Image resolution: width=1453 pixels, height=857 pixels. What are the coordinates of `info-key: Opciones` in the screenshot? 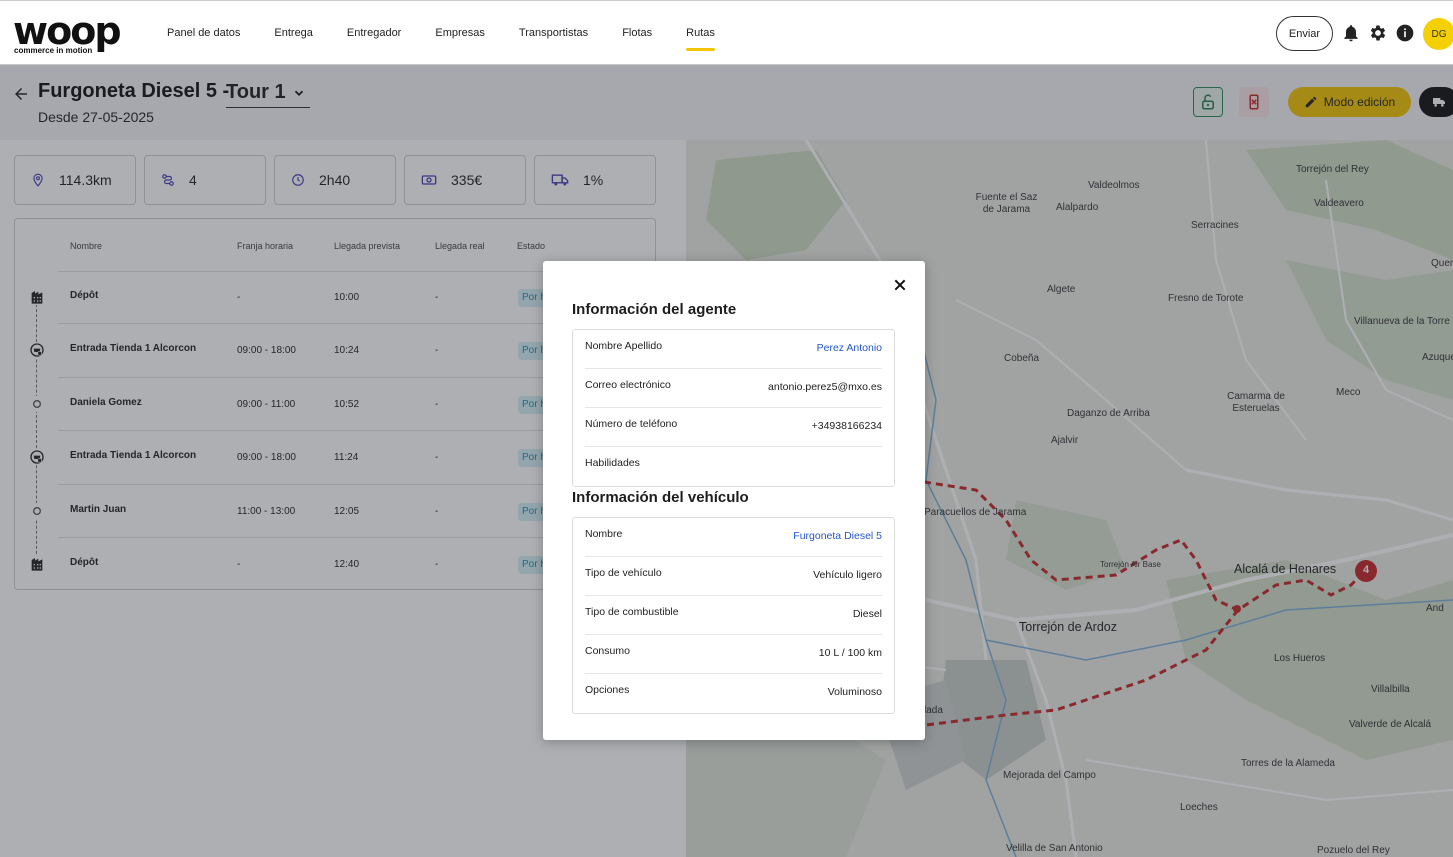 It's located at (607, 690).